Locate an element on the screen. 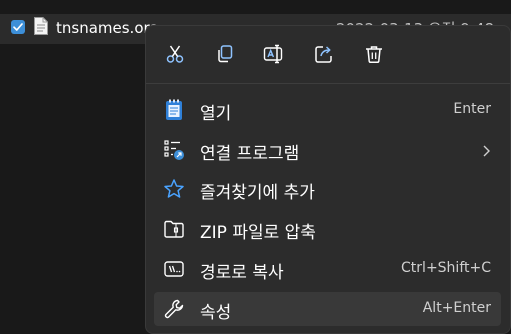 This screenshot has height=334, width=511. rename-icon is located at coordinates (273, 54).